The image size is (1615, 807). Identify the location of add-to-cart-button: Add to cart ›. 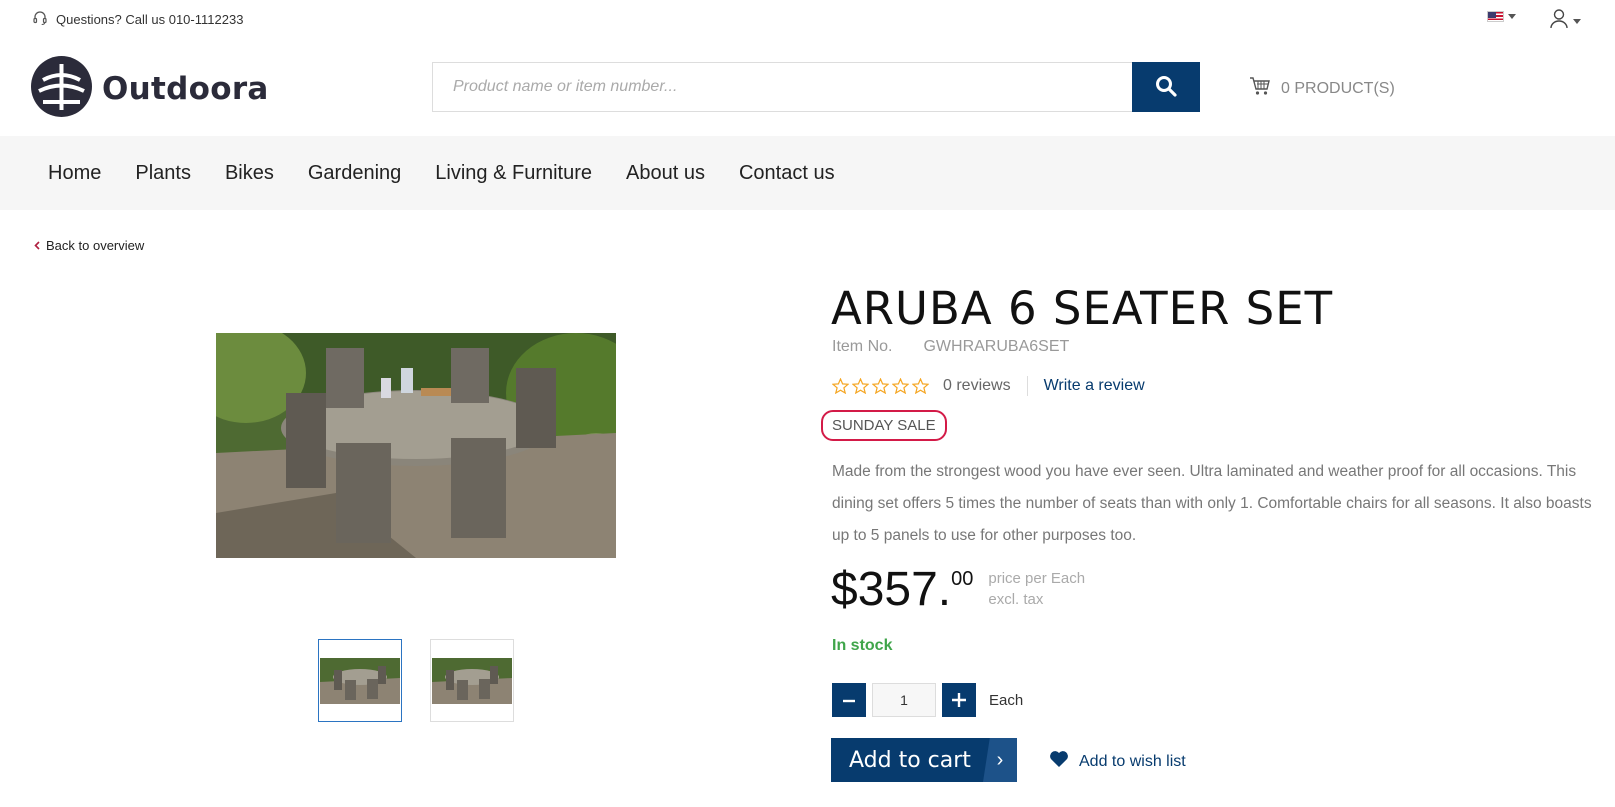
(924, 760).